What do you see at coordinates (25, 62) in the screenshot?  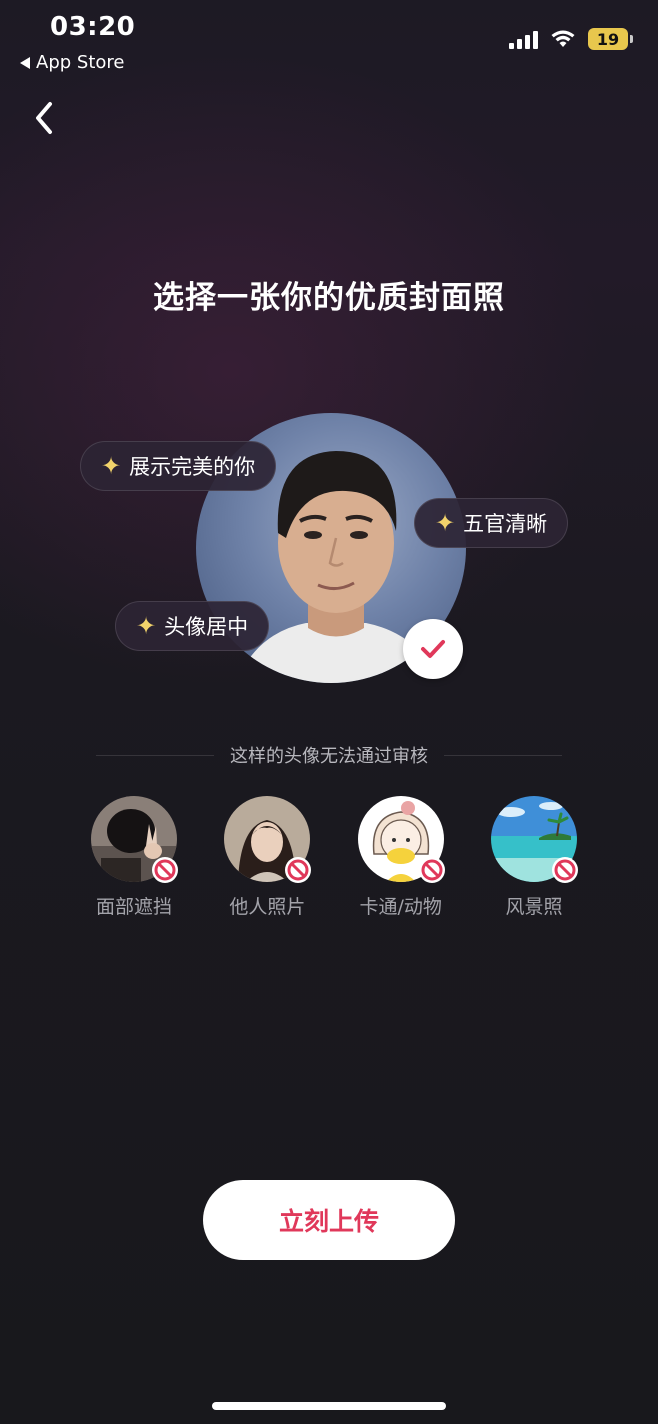 I see `back-triangle-icon` at bounding box center [25, 62].